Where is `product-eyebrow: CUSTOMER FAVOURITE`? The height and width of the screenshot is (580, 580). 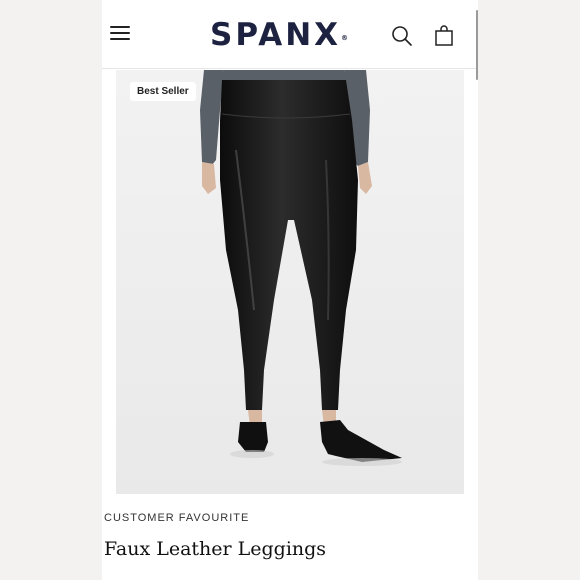 product-eyebrow: CUSTOMER FAVOURITE is located at coordinates (177, 518).